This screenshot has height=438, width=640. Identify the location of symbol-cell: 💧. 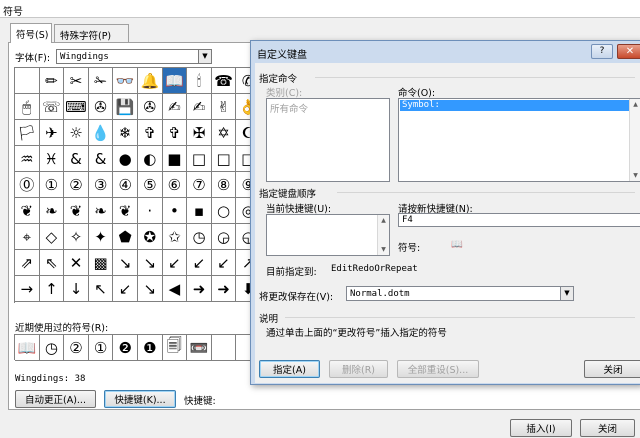
(101, 133).